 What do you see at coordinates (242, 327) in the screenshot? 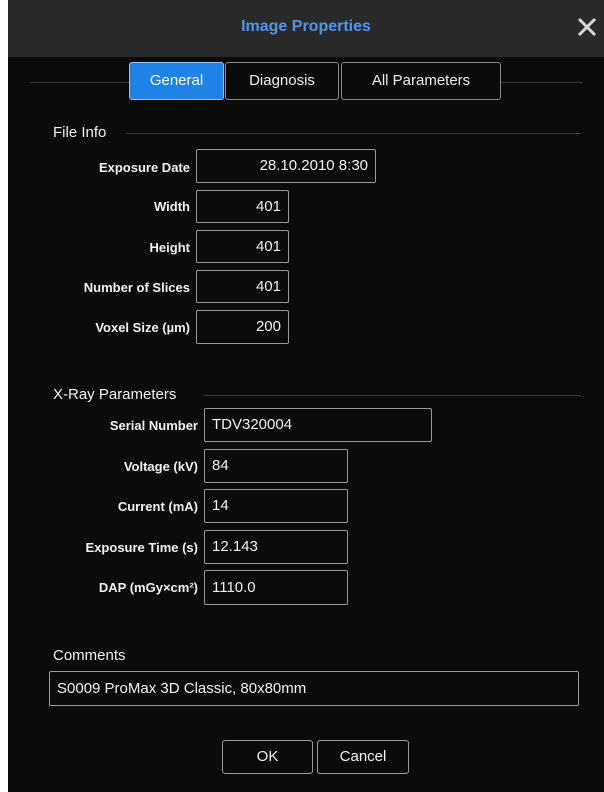
I see `voxel-size-field: 200` at bounding box center [242, 327].